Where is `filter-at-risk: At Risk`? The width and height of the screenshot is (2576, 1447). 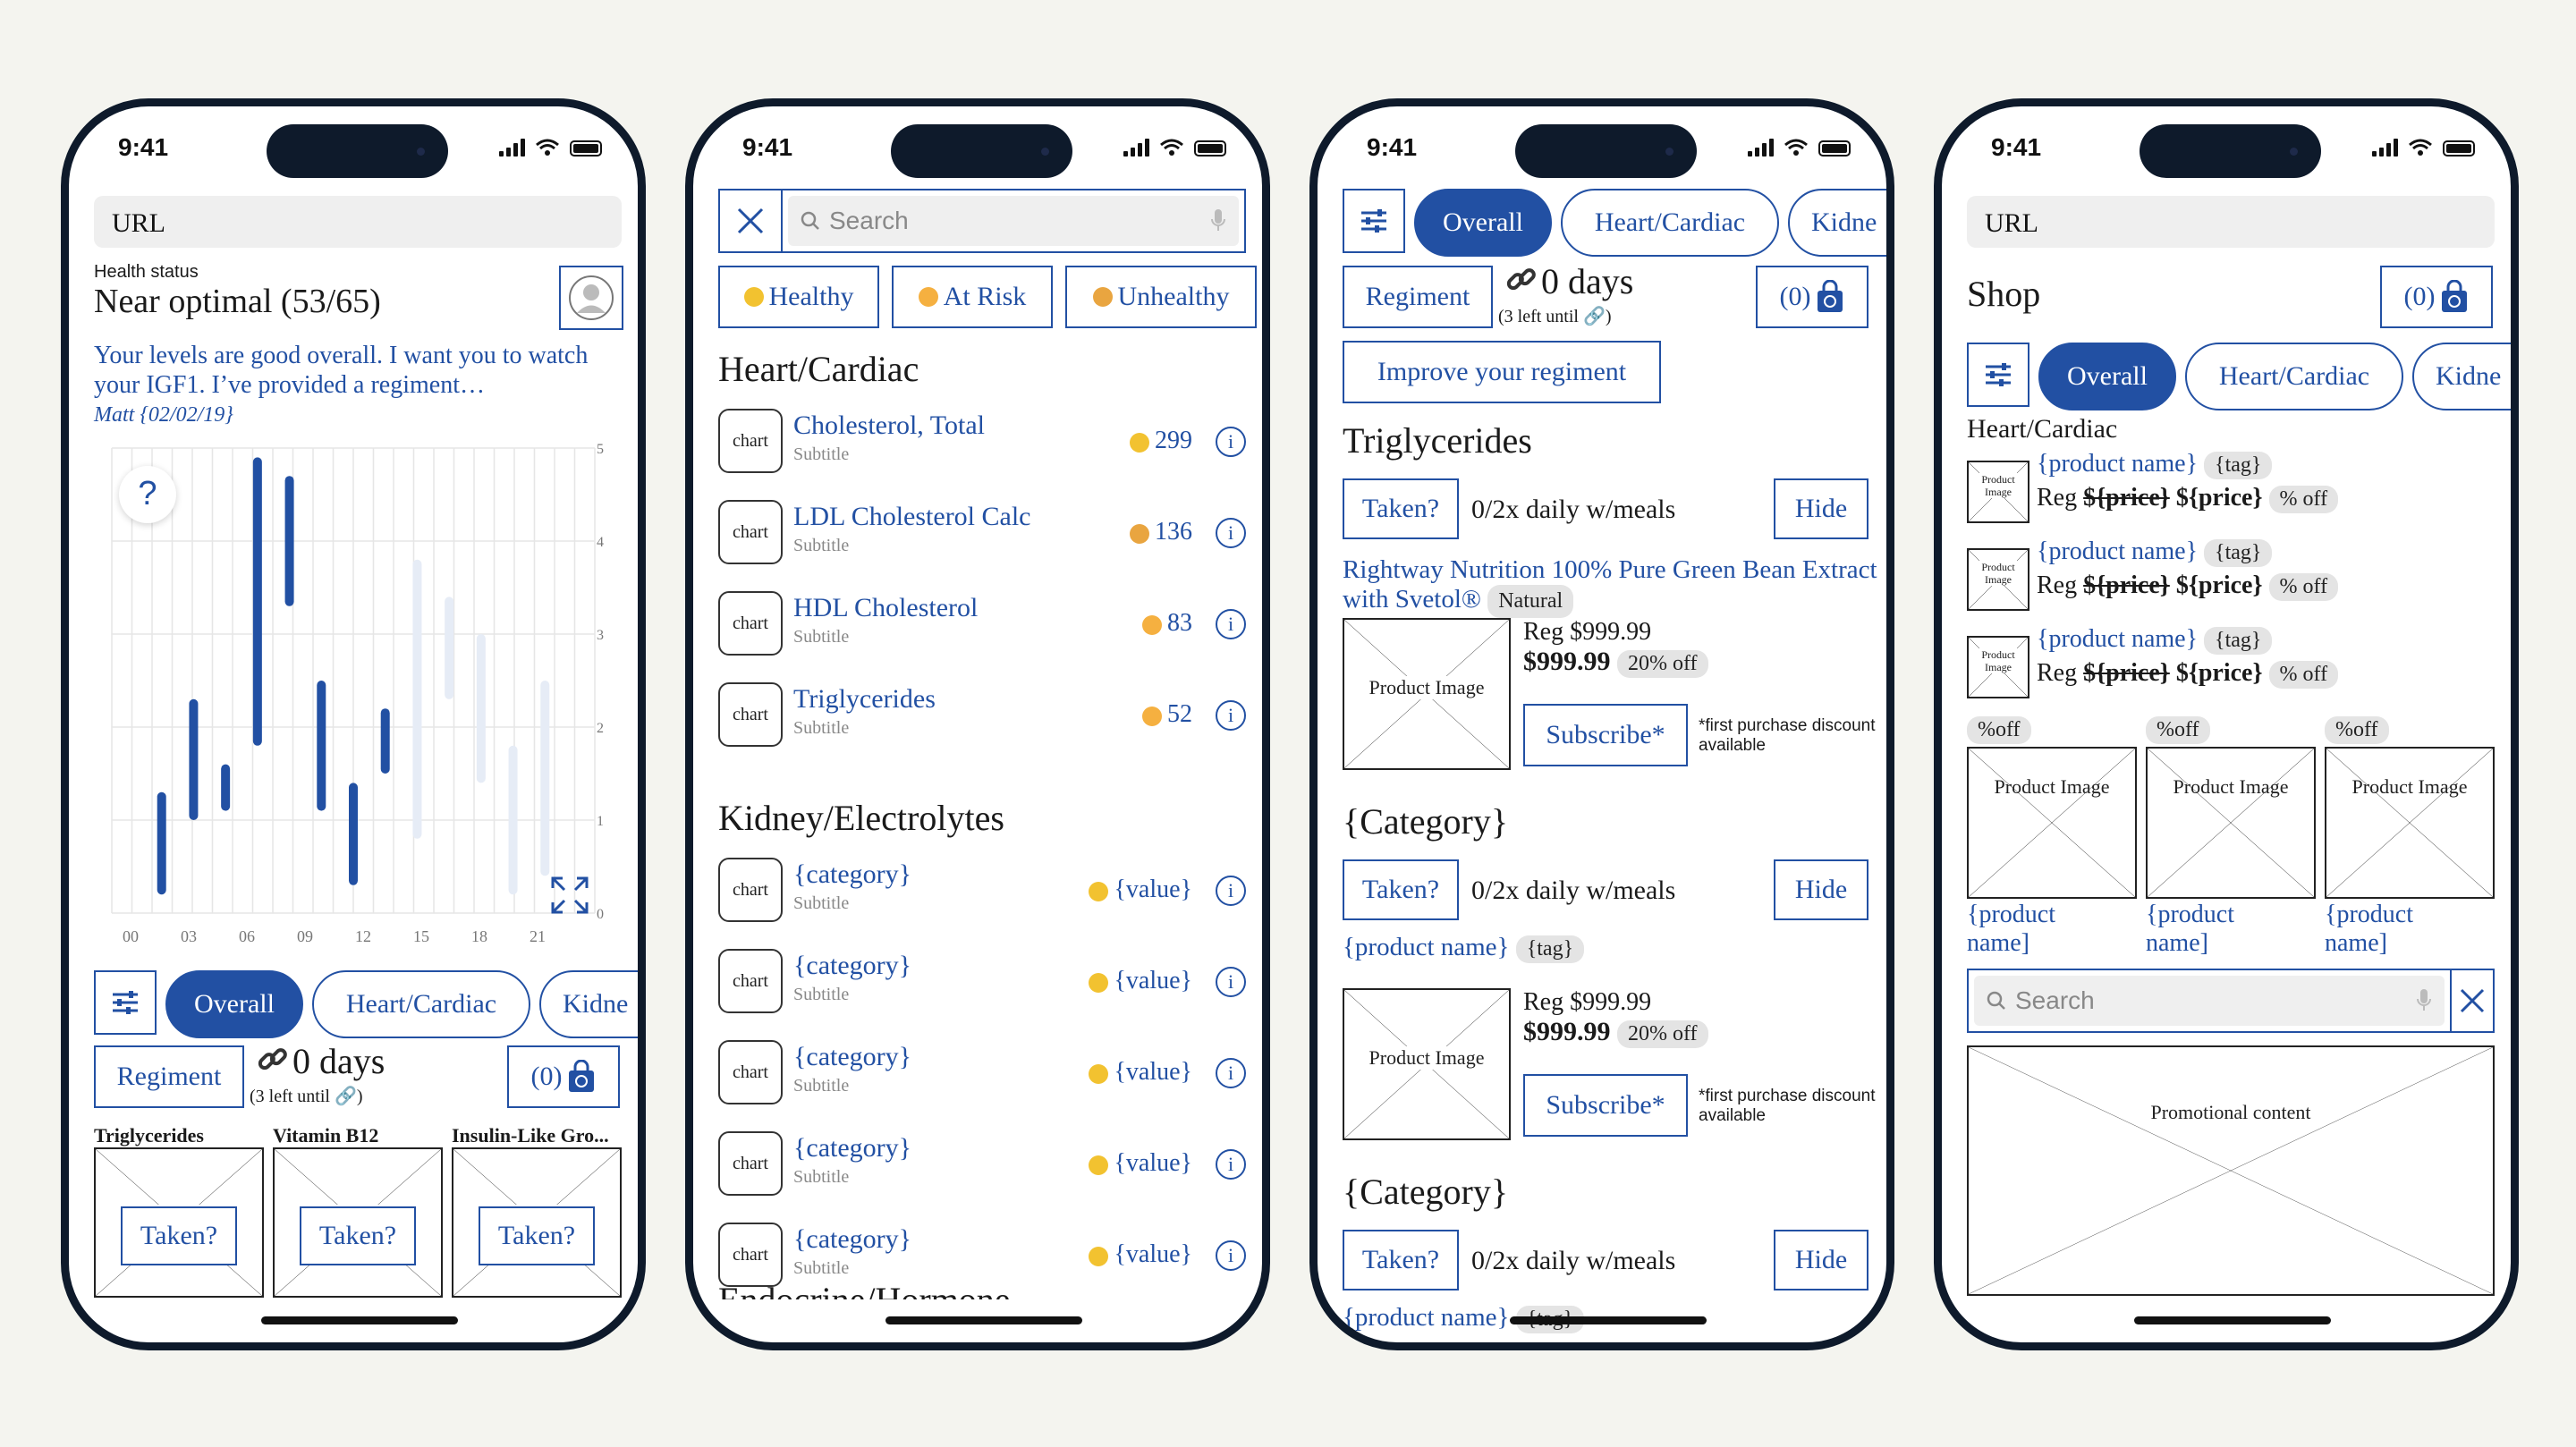 filter-at-risk: At Risk is located at coordinates (972, 297).